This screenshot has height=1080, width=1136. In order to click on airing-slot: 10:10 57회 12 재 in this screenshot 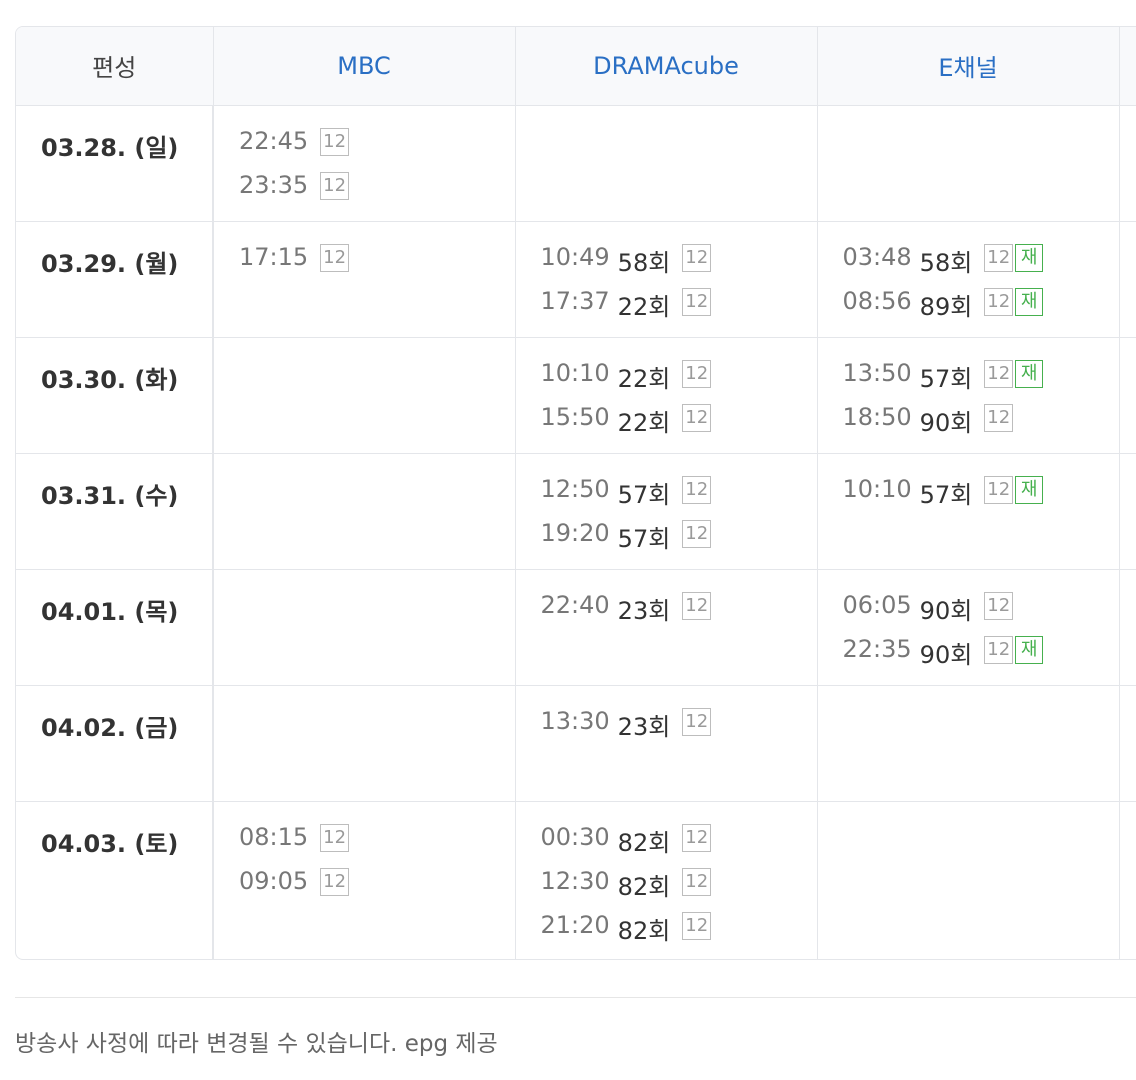, I will do `click(981, 497)`.